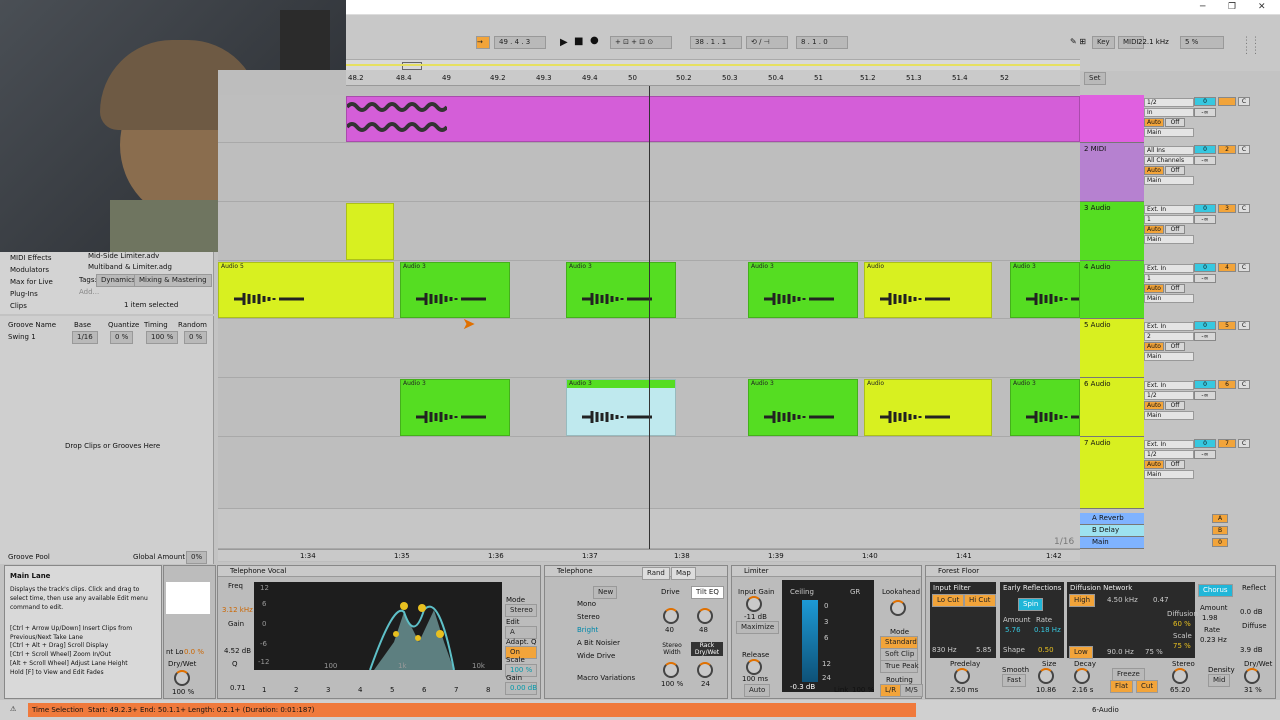 The height and width of the screenshot is (720, 1280). I want to click on rand-button: Rand, so click(656, 573).